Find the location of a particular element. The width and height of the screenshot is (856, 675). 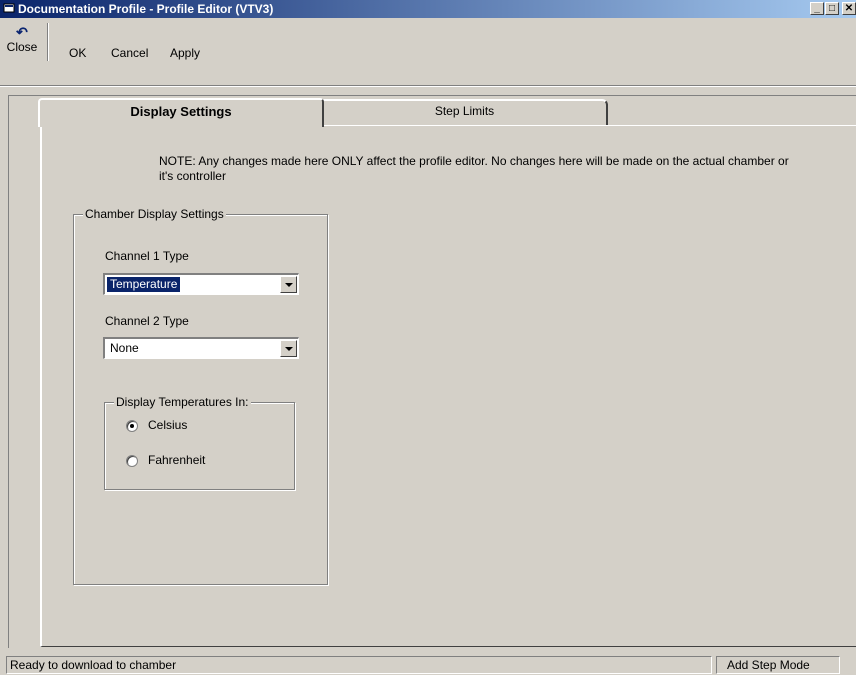

channel1-type-value: Temperature is located at coordinates (143, 284).